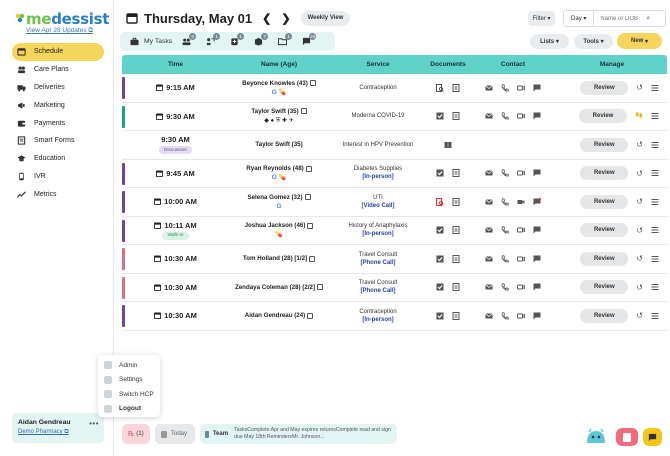  Describe the element at coordinates (175, 434) in the screenshot. I see `today-button: Today` at that location.